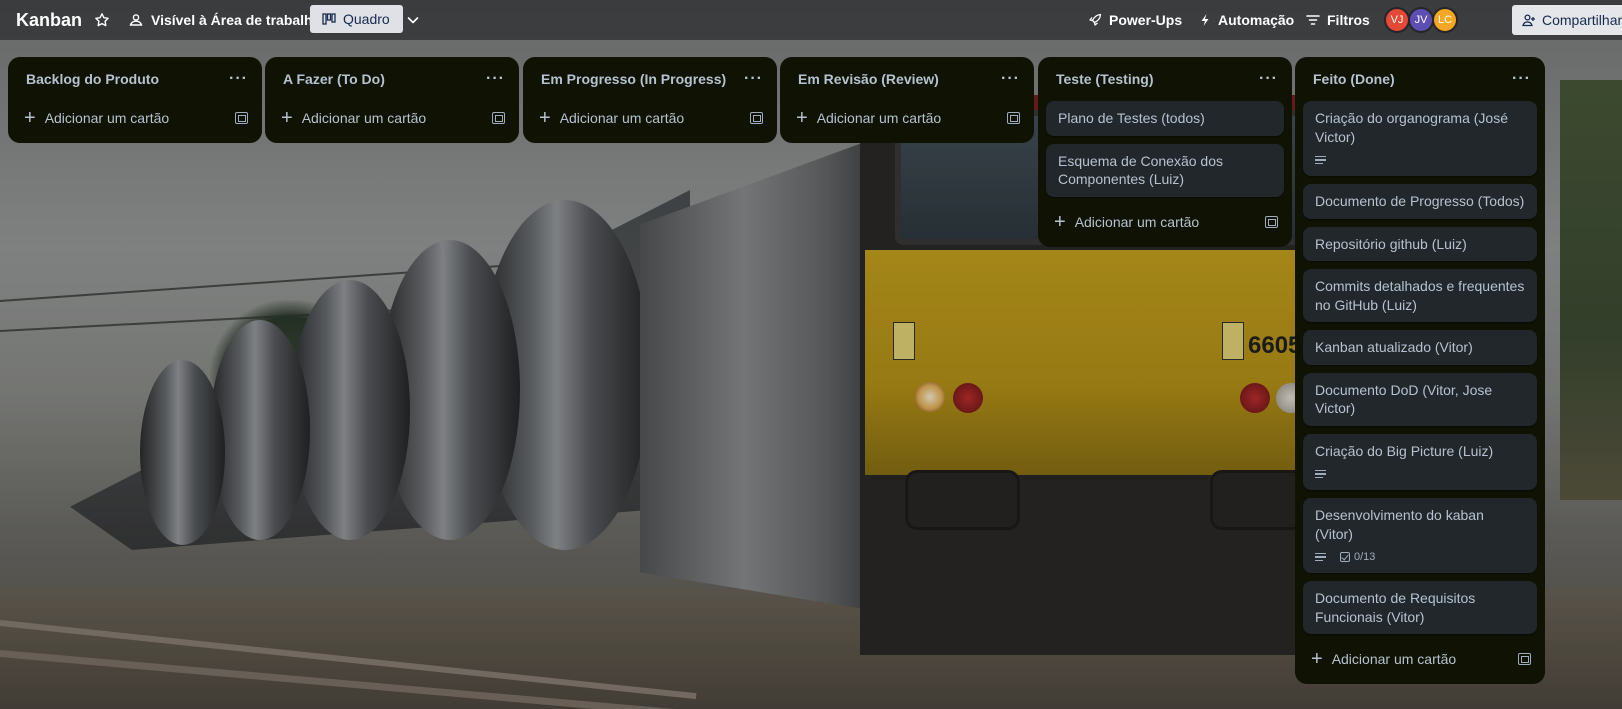  What do you see at coordinates (1095, 19) in the screenshot?
I see `rocket-icon` at bounding box center [1095, 19].